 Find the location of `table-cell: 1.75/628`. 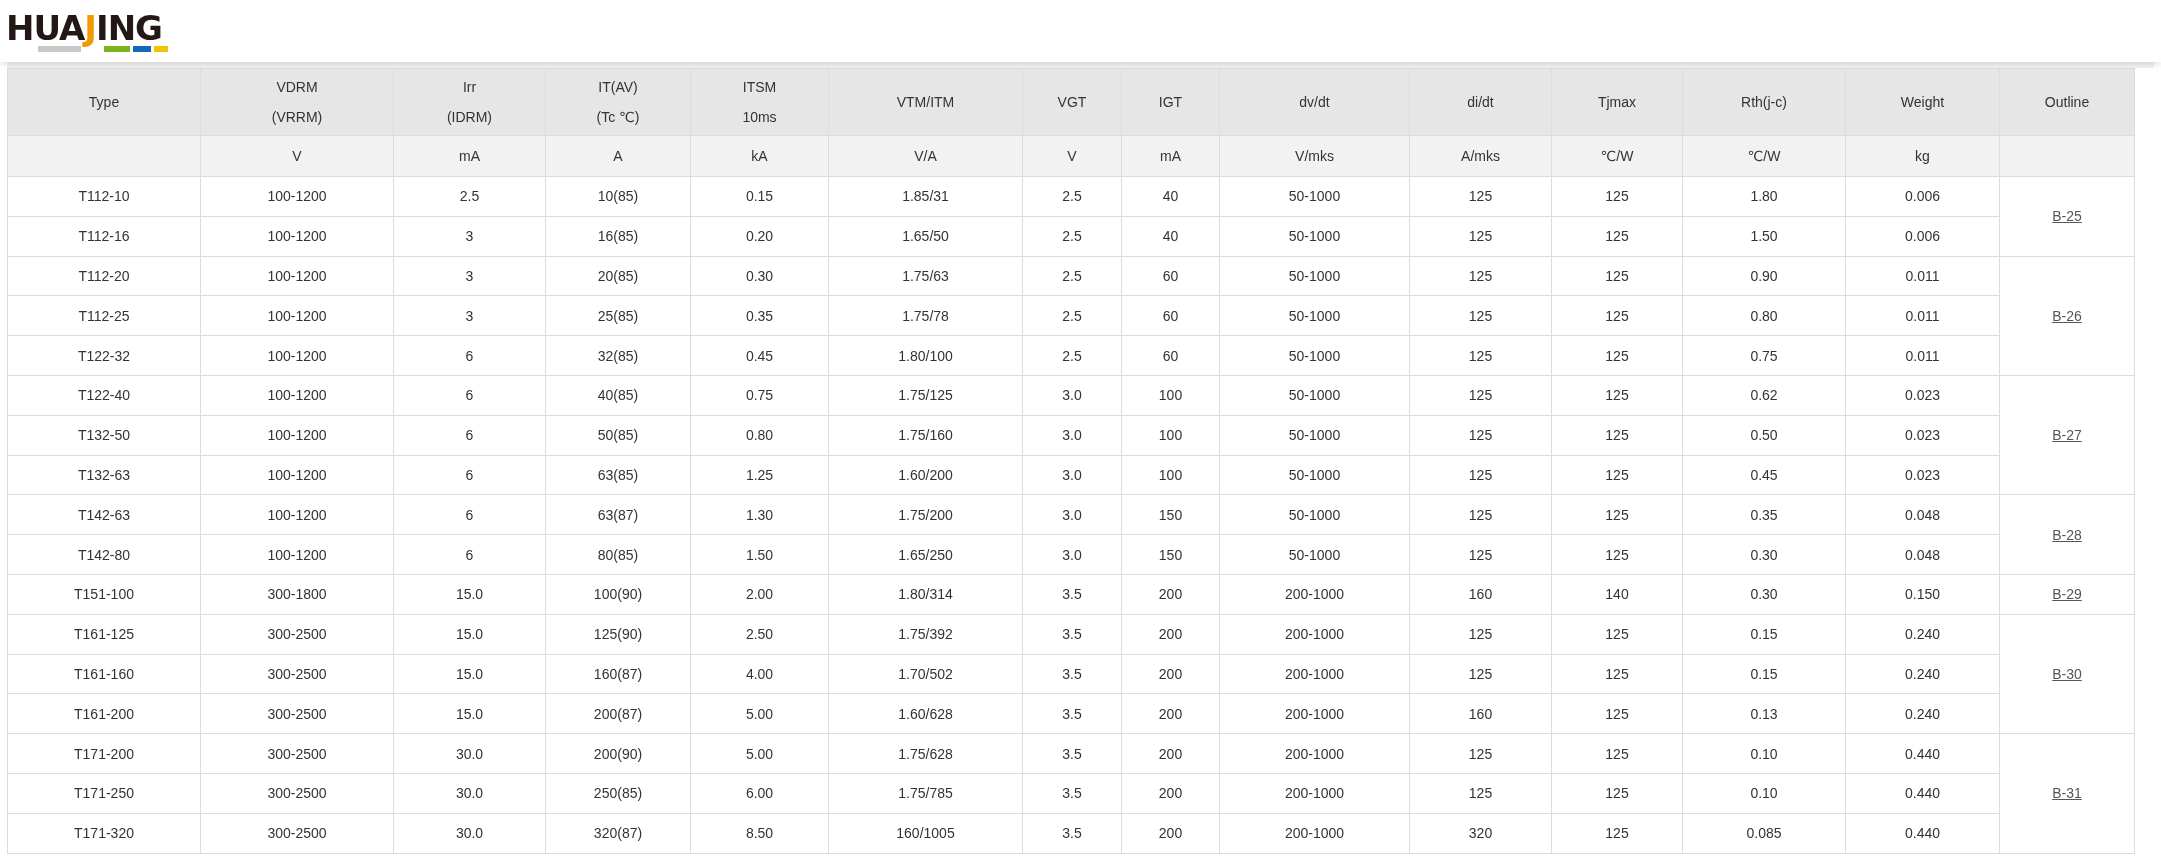

table-cell: 1.75/628 is located at coordinates (925, 753).